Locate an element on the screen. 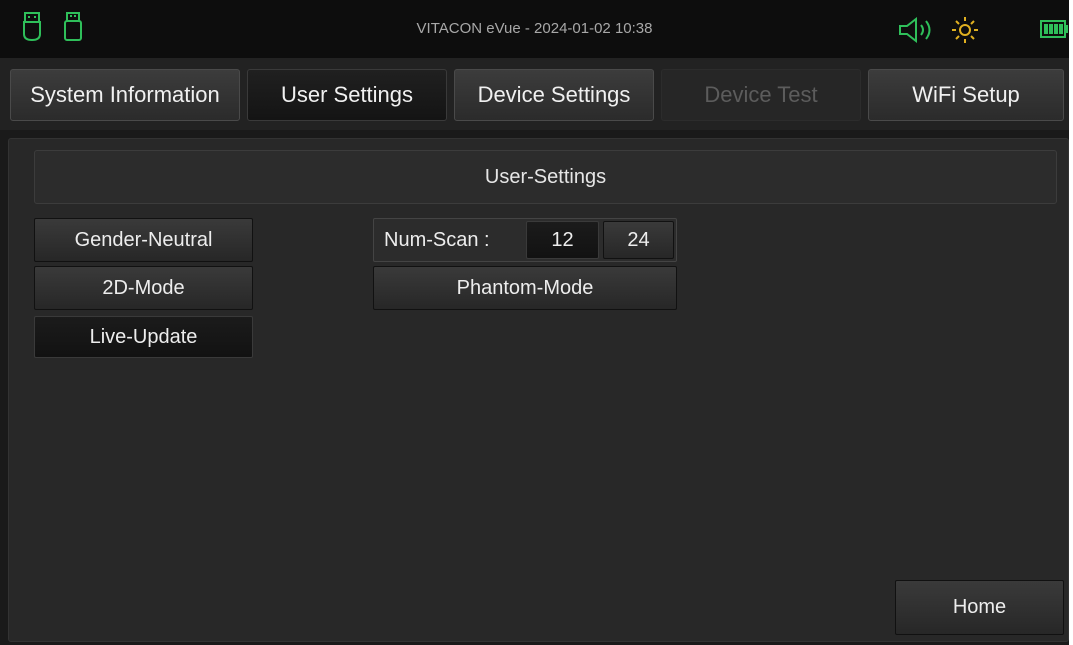 The height and width of the screenshot is (645, 1073). status-bar: VITACON eVue - 2024-01-02 10:38 is located at coordinates (534, 29).